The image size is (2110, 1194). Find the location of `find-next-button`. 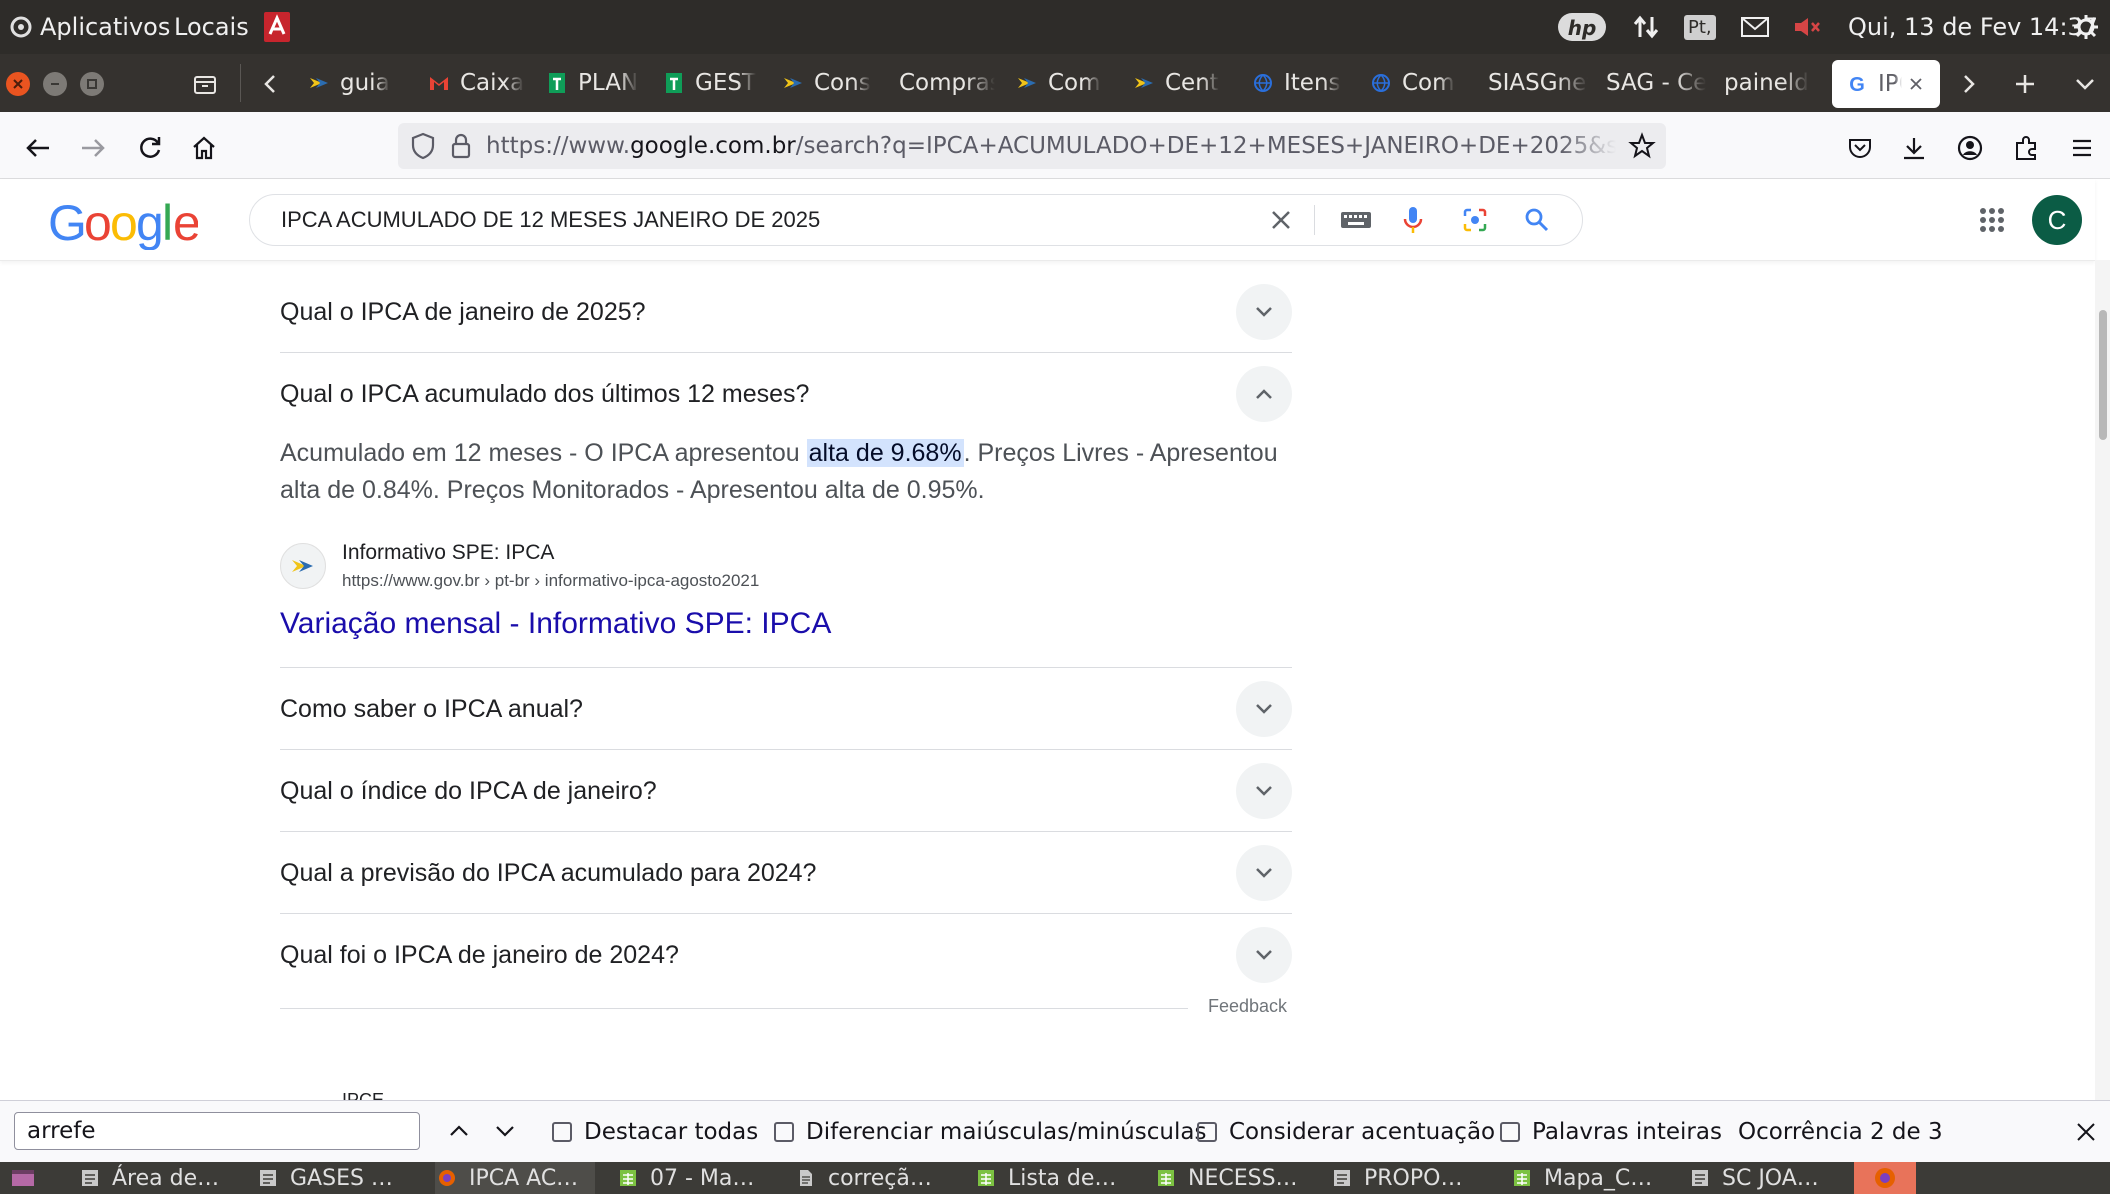

find-next-button is located at coordinates (505, 1131).